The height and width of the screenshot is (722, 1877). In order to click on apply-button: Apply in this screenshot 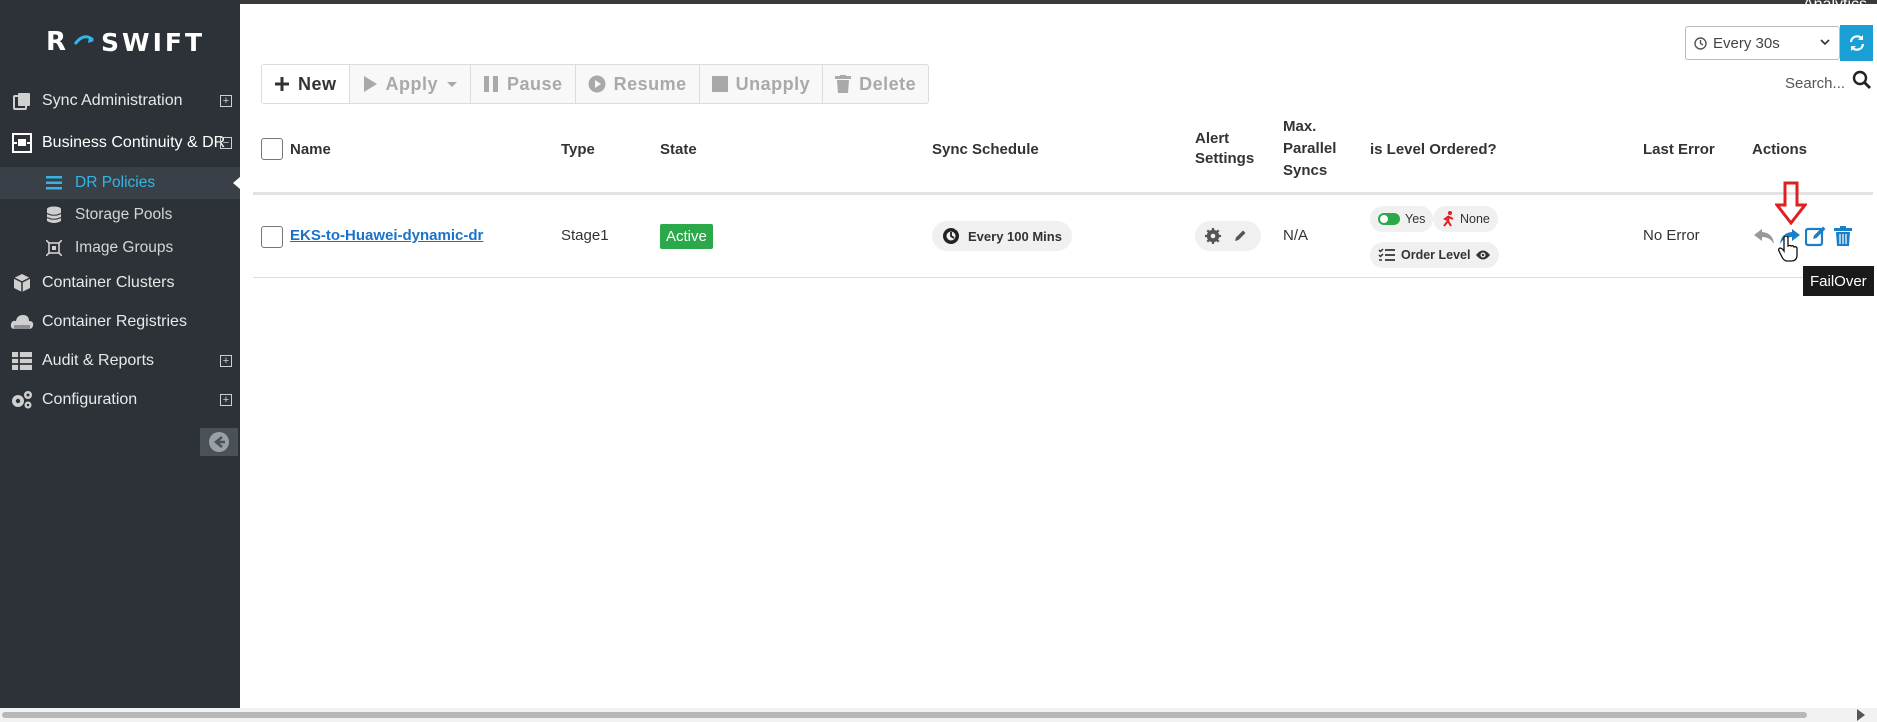, I will do `click(411, 84)`.